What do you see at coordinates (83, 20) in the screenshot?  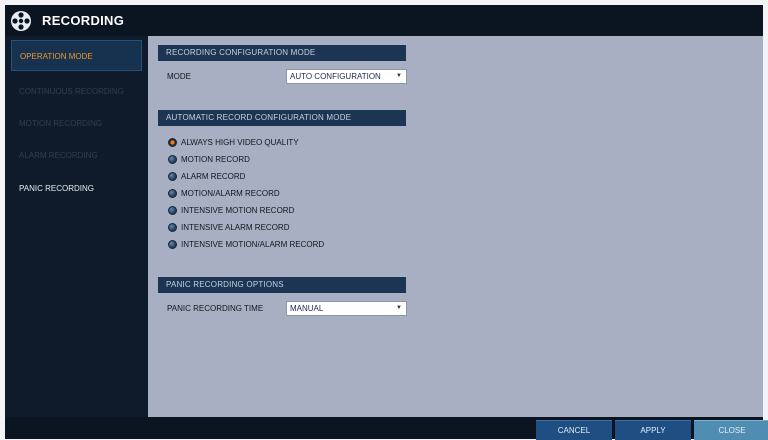 I see `window-title: RECORDING` at bounding box center [83, 20].